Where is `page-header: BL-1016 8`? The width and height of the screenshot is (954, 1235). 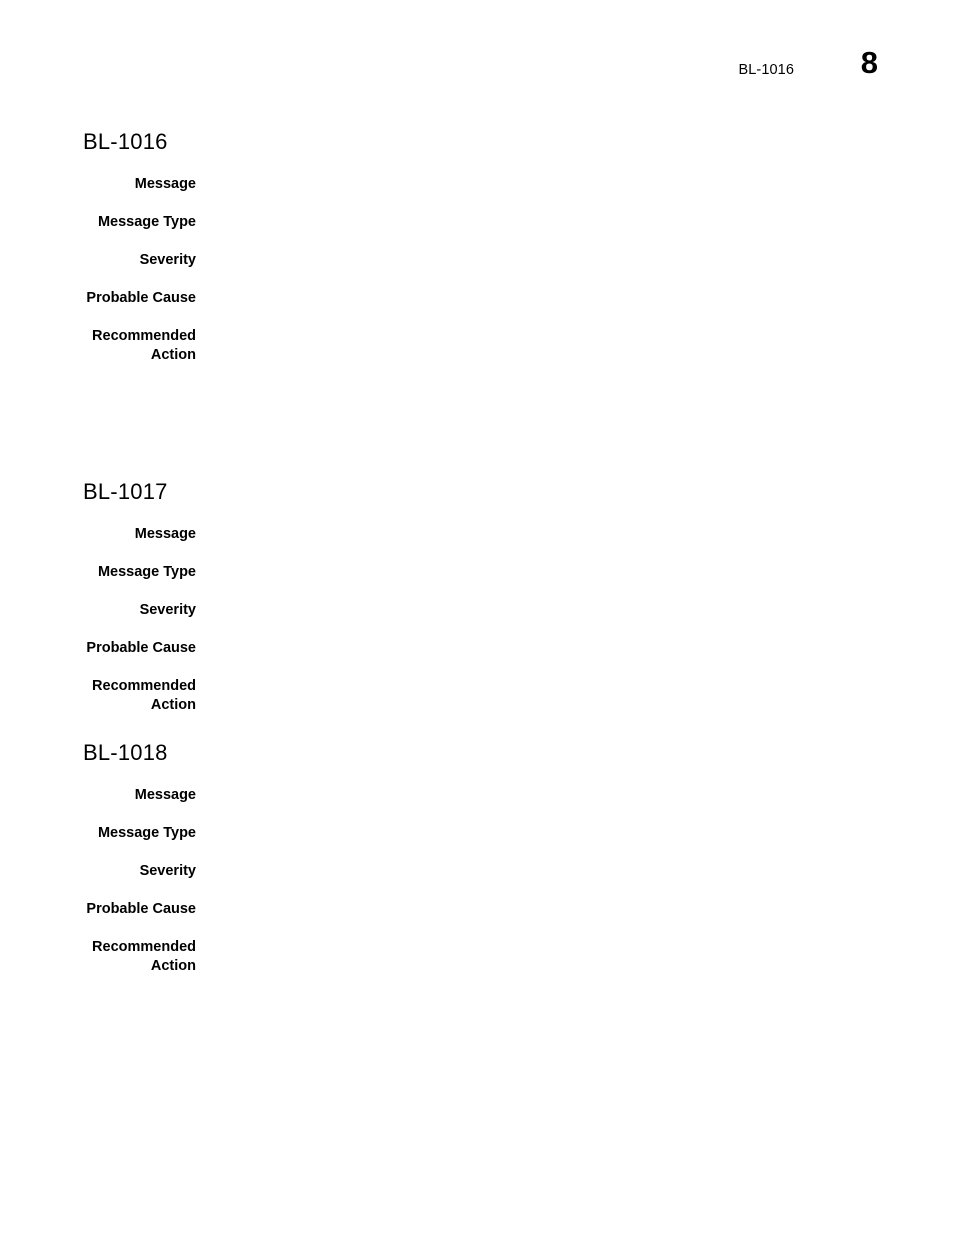
page-header: BL-1016 8 is located at coordinates (477, 73).